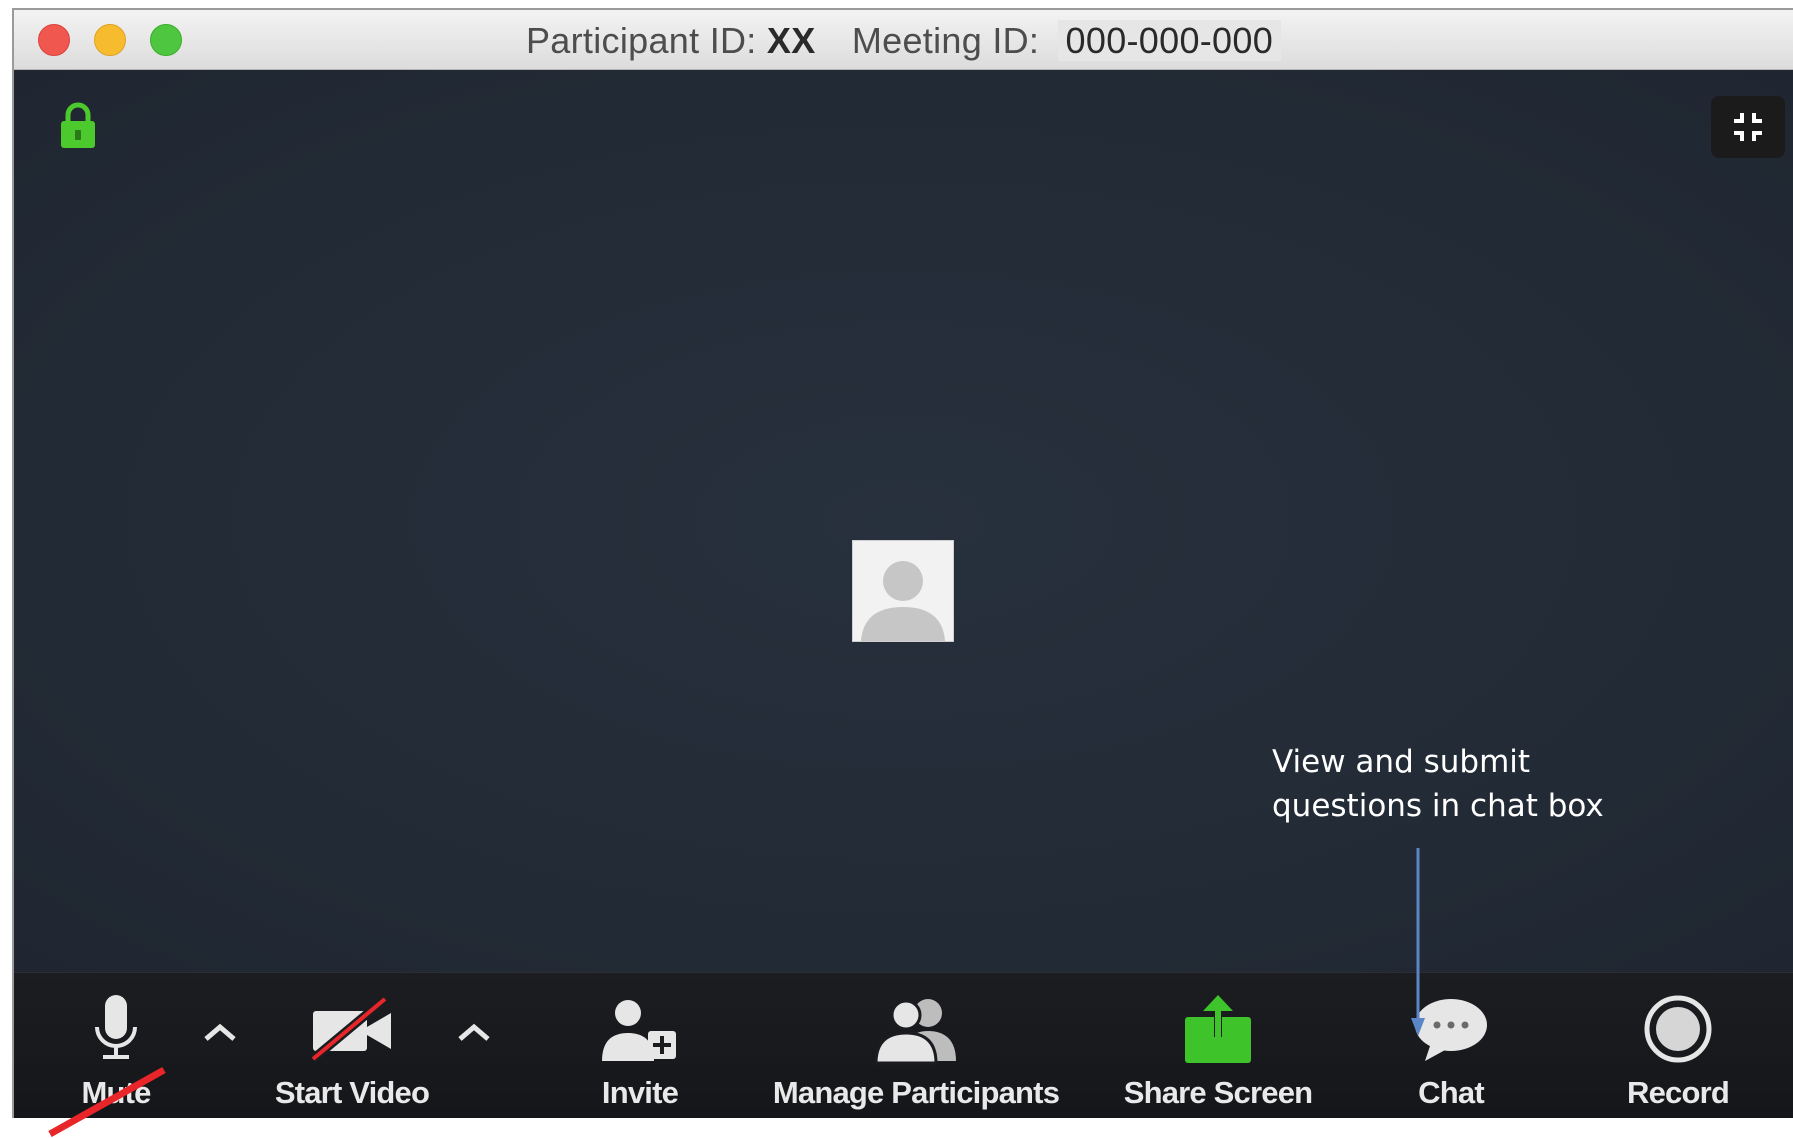 The width and height of the screenshot is (1793, 1138). Describe the element at coordinates (220, 1032) in the screenshot. I see `audio-options-caret` at that location.